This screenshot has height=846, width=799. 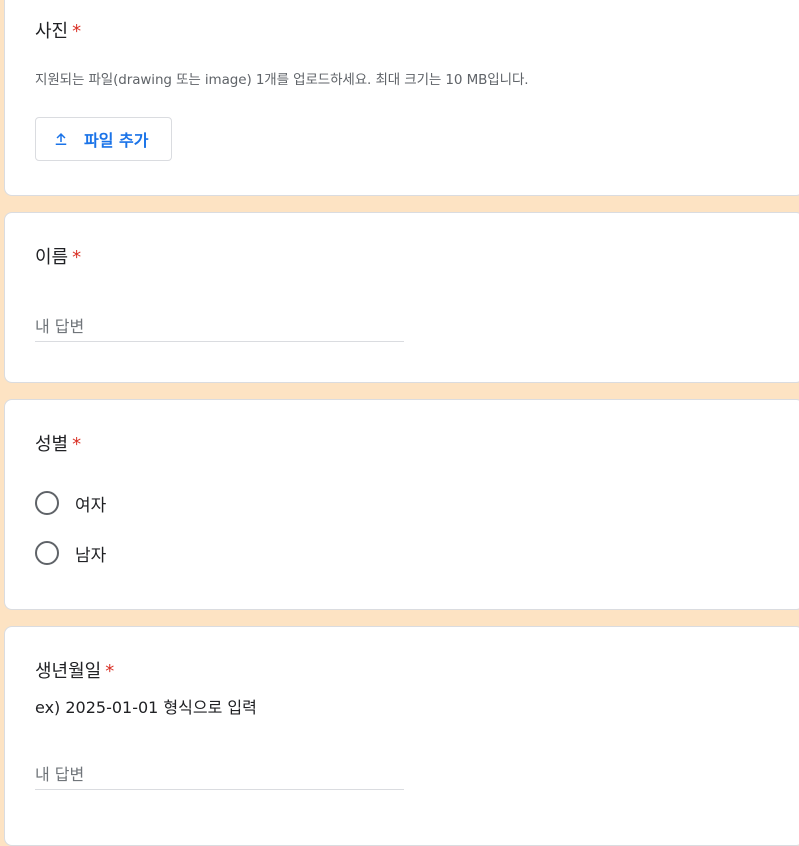 I want to click on birthdate-question-title: 생년월일 *, so click(x=74, y=672).